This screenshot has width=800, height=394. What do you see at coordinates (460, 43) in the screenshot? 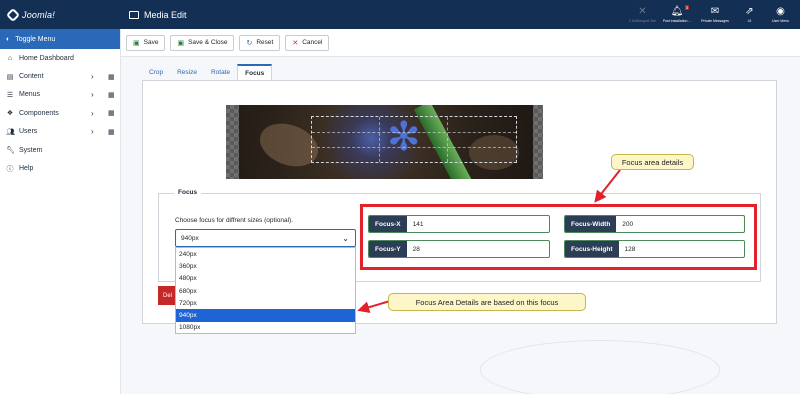
I see `toolbar: ▣ Save ▣ Save & Close ↻ Reset ✕ Cancel` at bounding box center [460, 43].